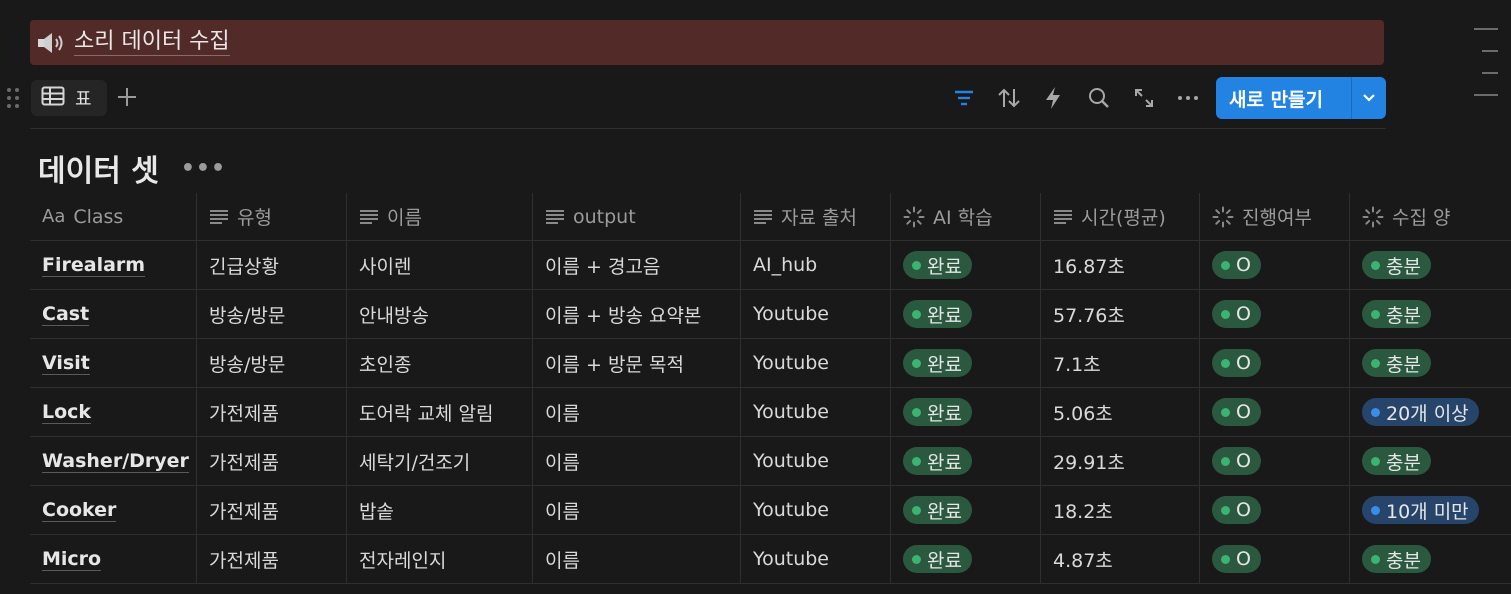 This screenshot has height=594, width=1511. Describe the element at coordinates (816, 216) in the screenshot. I see `column-header-source: 자료 출처` at that location.